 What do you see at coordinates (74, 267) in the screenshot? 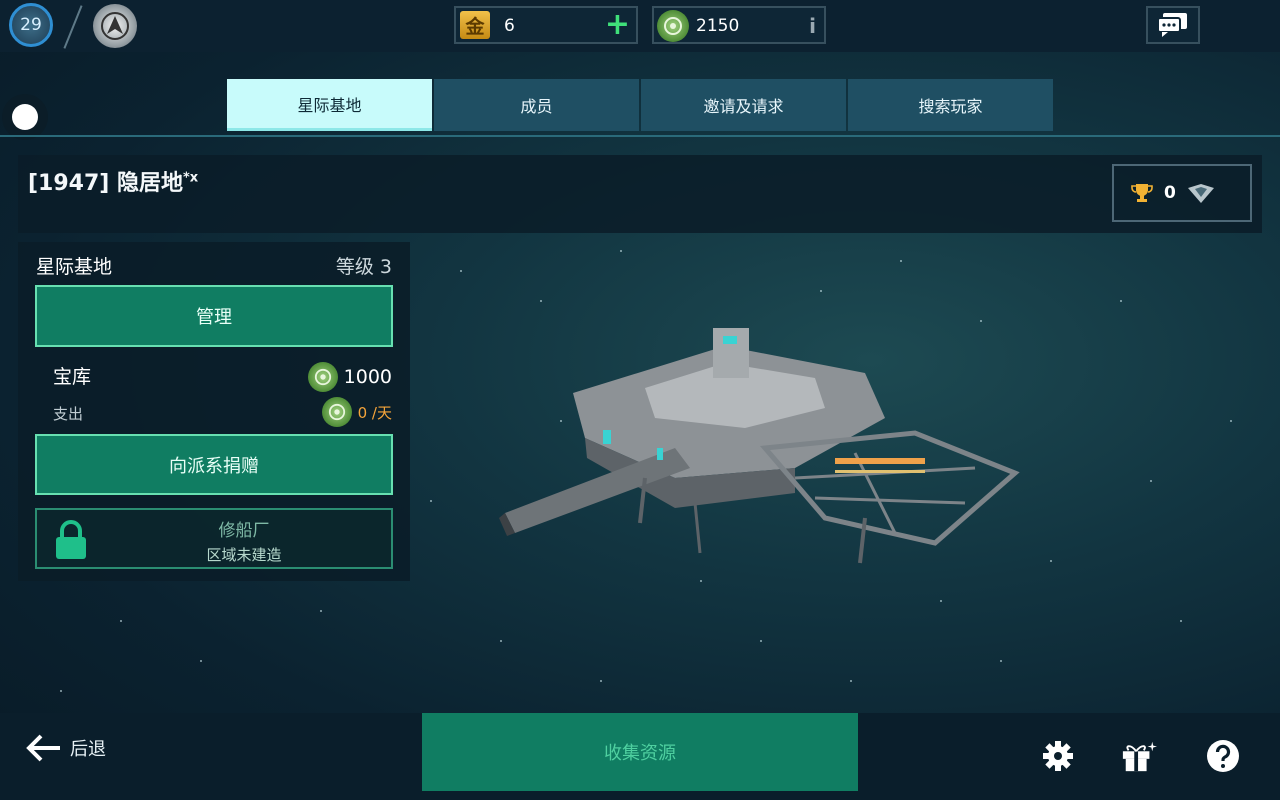
I see `panel-title: 星际基地` at bounding box center [74, 267].